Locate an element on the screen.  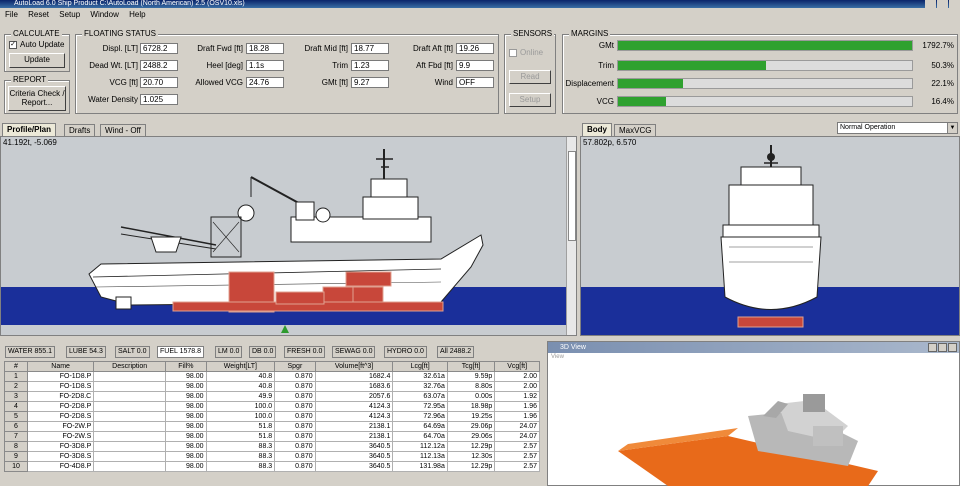
summary-tab: LM 0.0 is located at coordinates (229, 352).